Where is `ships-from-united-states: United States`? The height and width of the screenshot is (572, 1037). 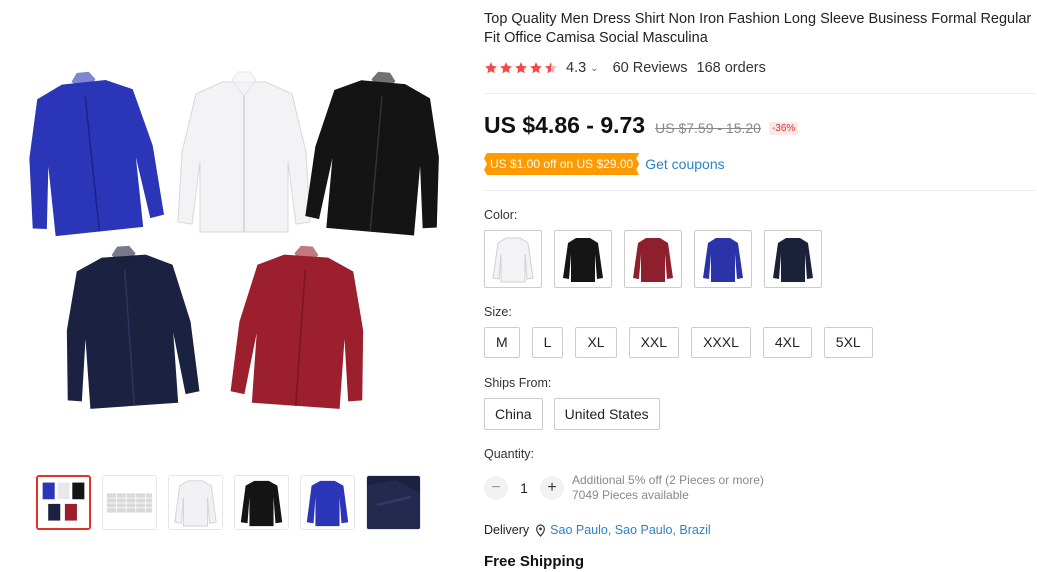
ships-from-united-states: United States is located at coordinates (606, 414).